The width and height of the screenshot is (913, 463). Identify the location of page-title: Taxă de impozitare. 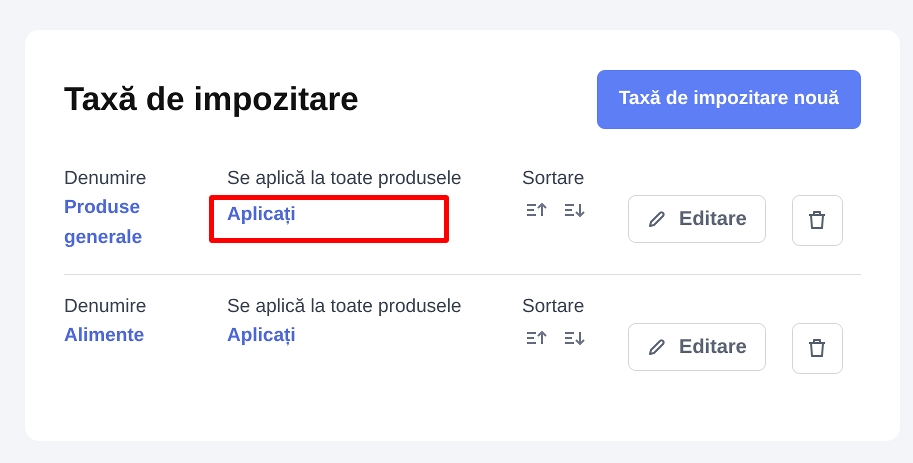
(211, 99).